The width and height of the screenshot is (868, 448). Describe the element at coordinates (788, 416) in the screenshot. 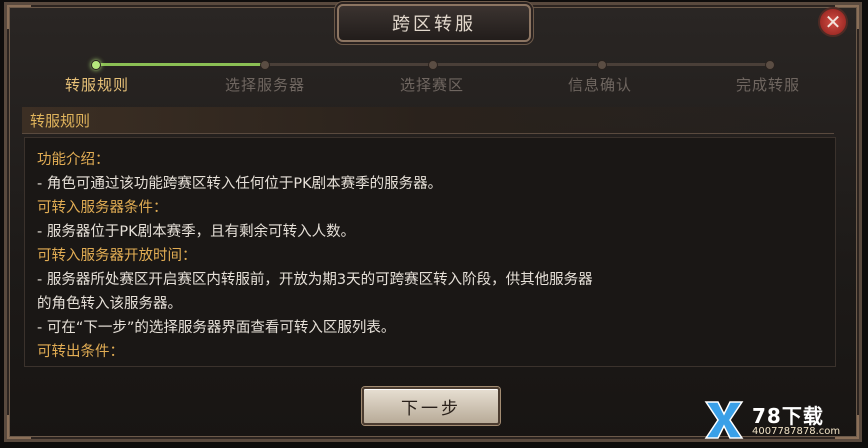

I see `watermark-brand: 78下载` at that location.